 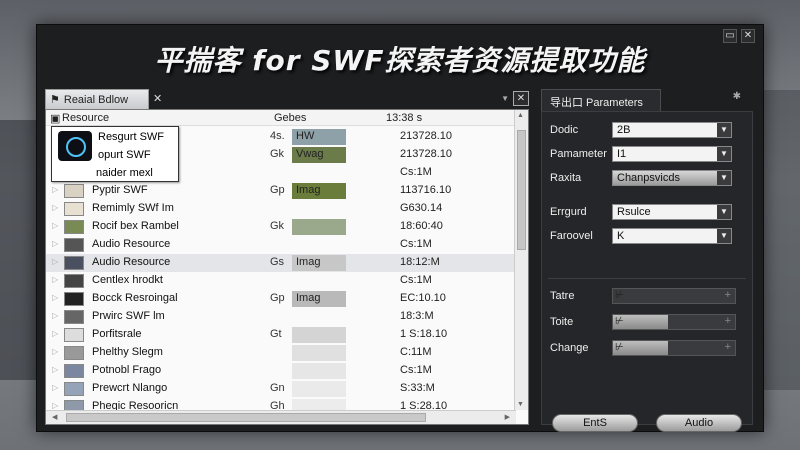 I want to click on hscroll-thumb, so click(x=246, y=417).